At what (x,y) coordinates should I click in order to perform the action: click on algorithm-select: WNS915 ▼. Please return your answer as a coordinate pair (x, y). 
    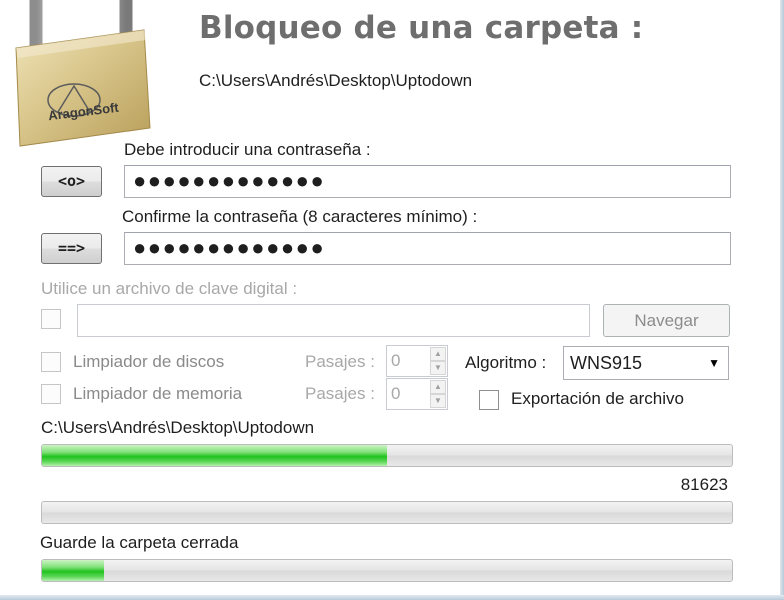
    Looking at the image, I should click on (646, 363).